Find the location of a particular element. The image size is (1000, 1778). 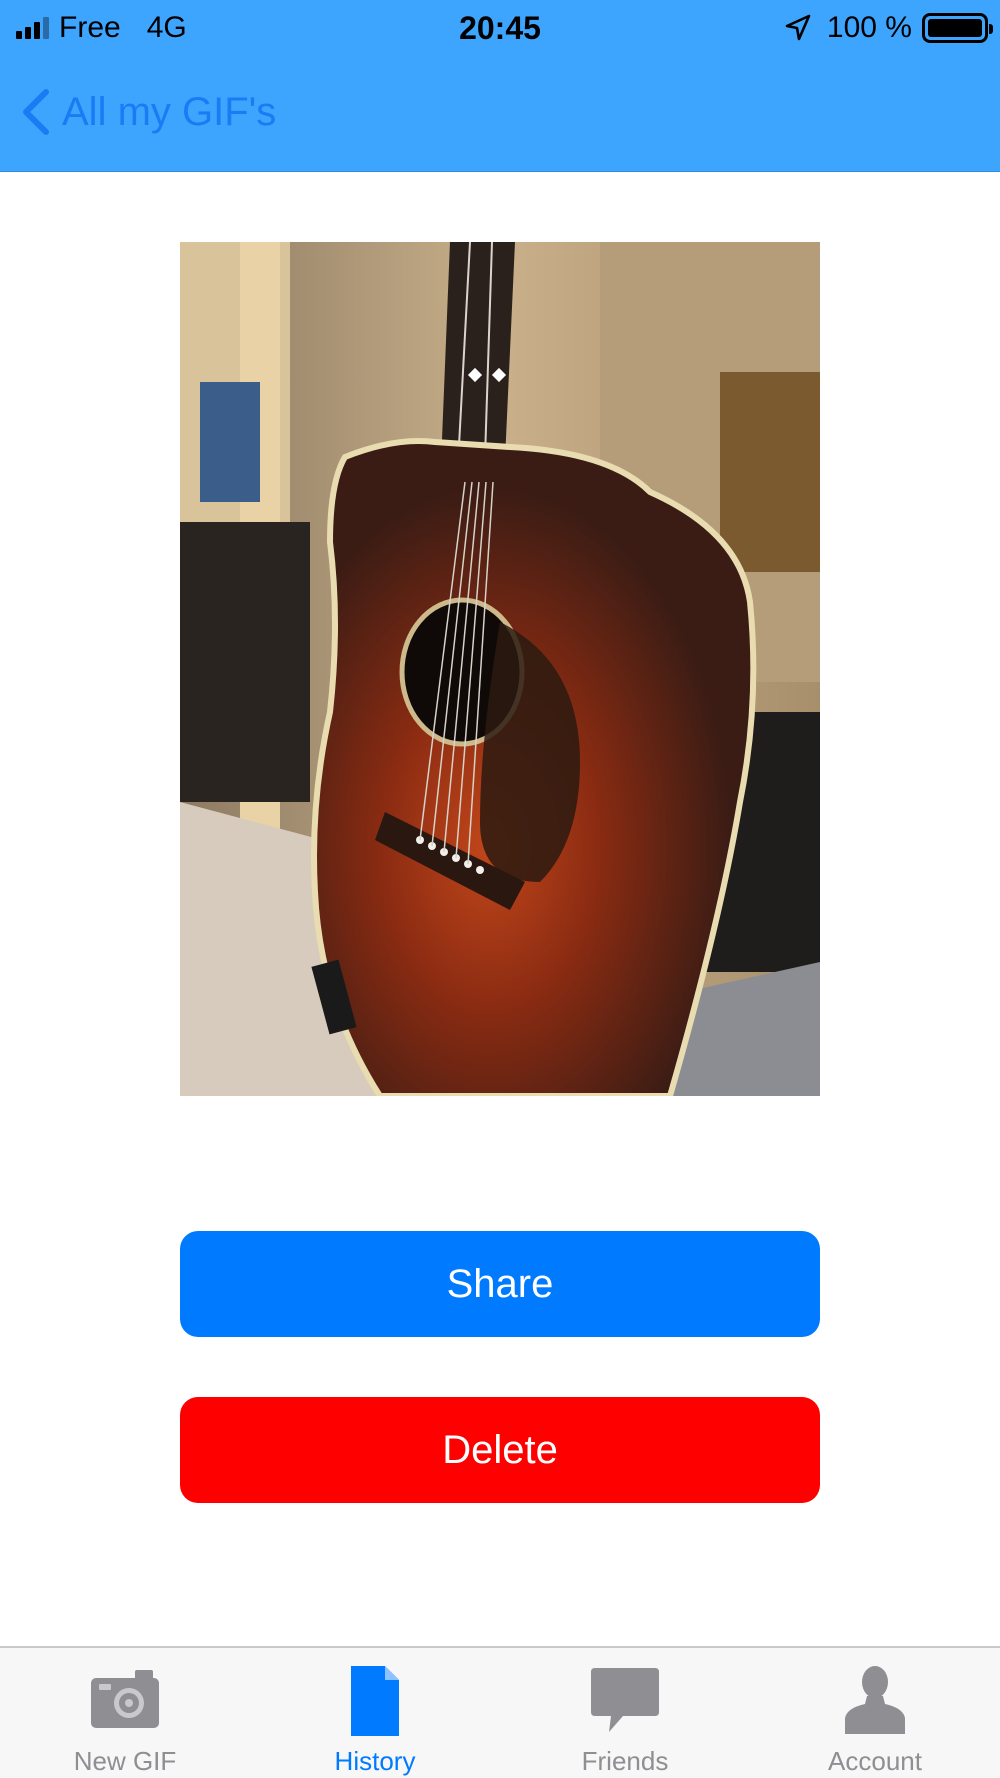

battery-percent: 100 % is located at coordinates (869, 27).